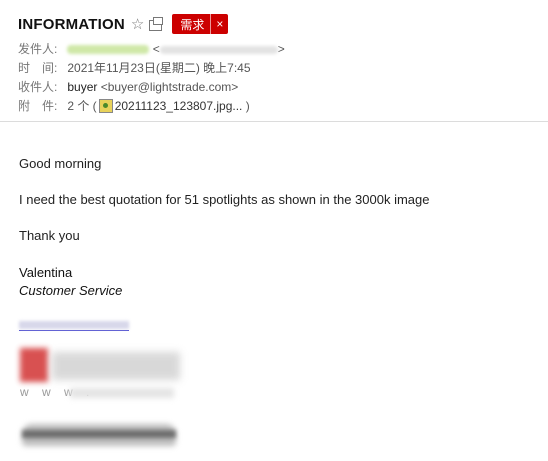 The image size is (548, 461). I want to click on tag-remove-icon: ×, so click(219, 24).